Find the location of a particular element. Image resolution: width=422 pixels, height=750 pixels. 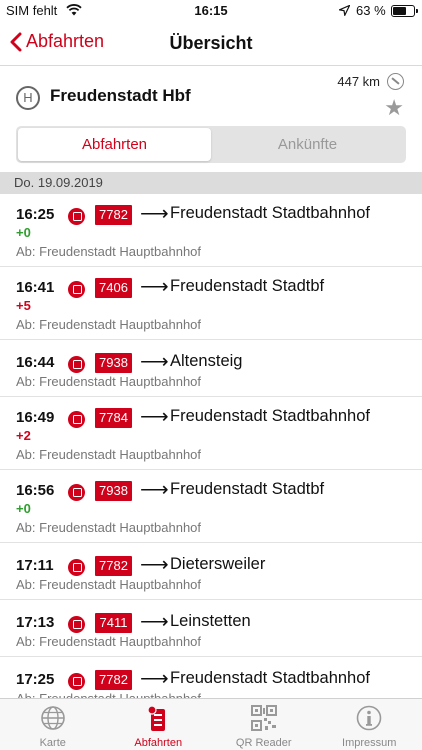

departure-time: 16:49 is located at coordinates (35, 417).